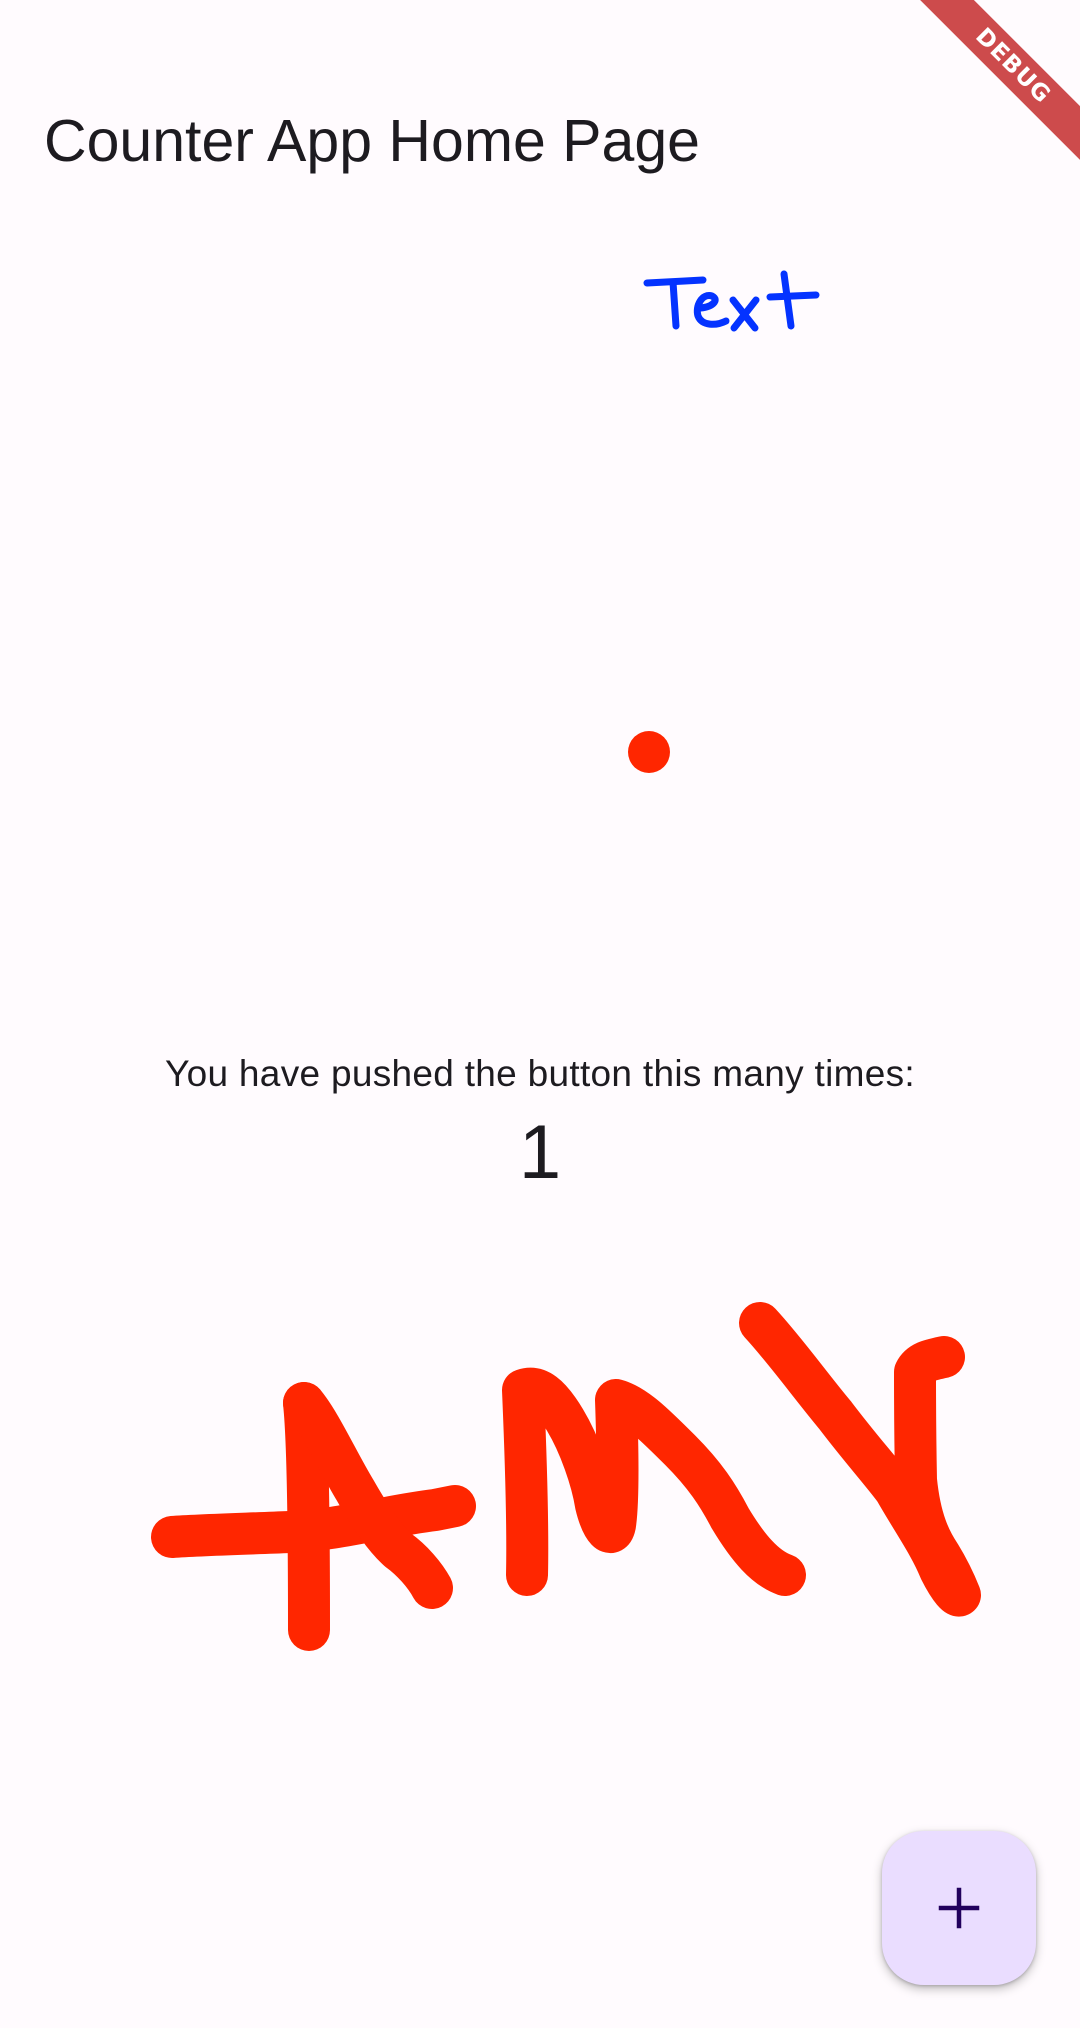 This screenshot has height=2028, width=1080. What do you see at coordinates (566, 1476) in the screenshot?
I see `handwritten-text-red` at bounding box center [566, 1476].